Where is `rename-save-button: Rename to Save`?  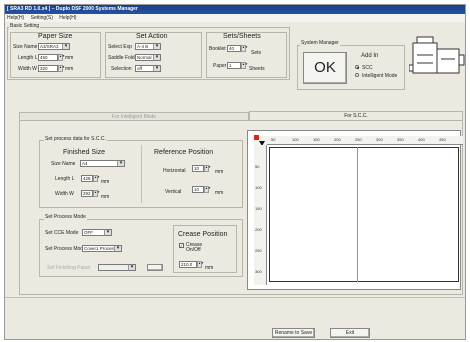 rename-save-button: Rename to Save is located at coordinates (293, 333).